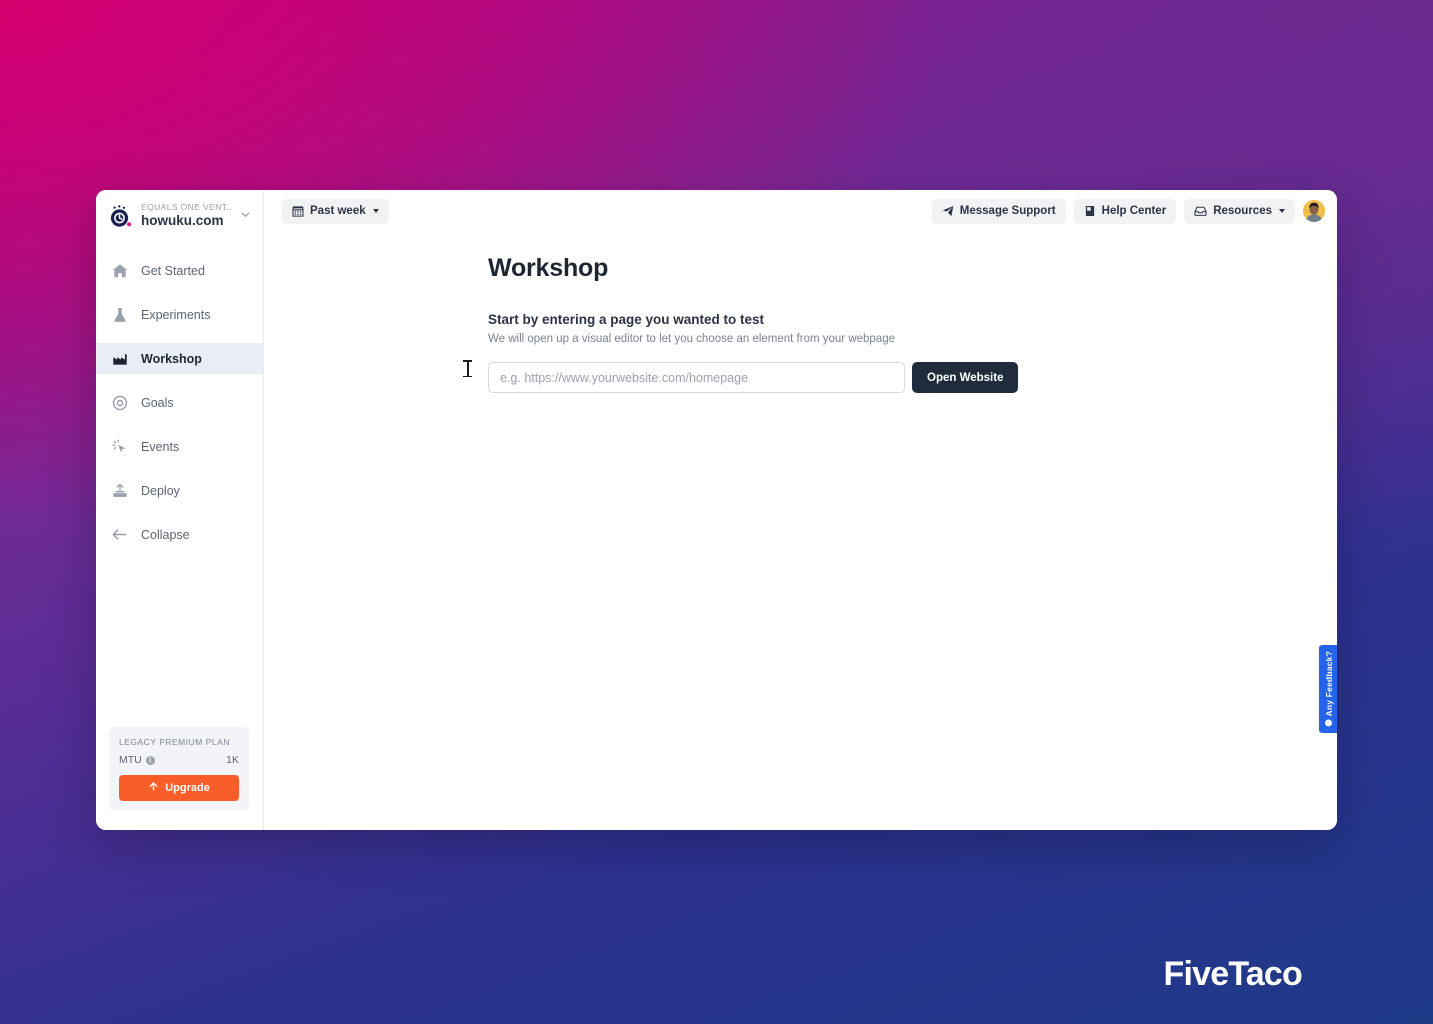 Image resolution: width=1433 pixels, height=1024 pixels. I want to click on plan-box: LEGACY PREMIUM PLAN MTU i 1K Upgrade, so click(179, 768).